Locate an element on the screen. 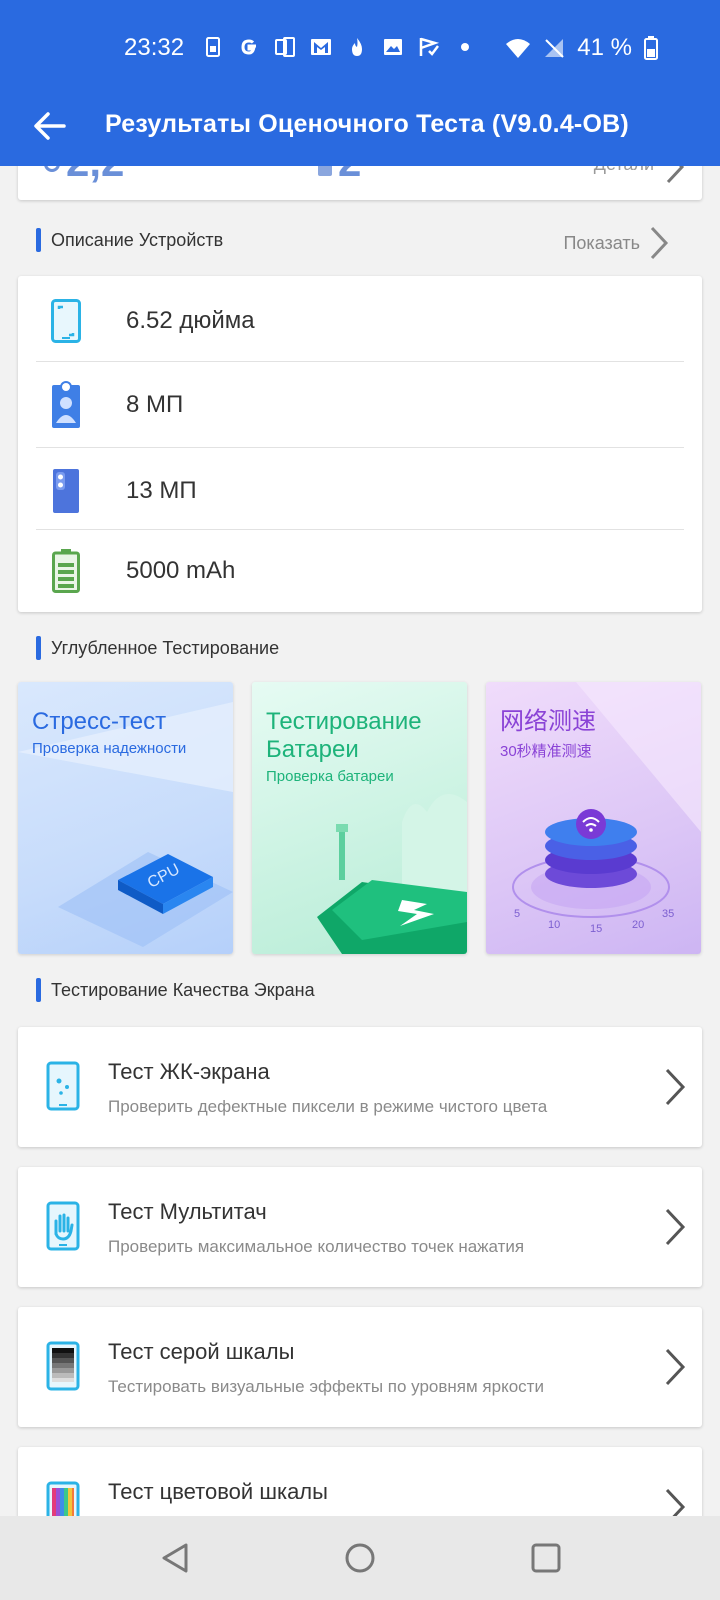 The height and width of the screenshot is (1600, 720). screen-size-icon is located at coordinates (66, 321).